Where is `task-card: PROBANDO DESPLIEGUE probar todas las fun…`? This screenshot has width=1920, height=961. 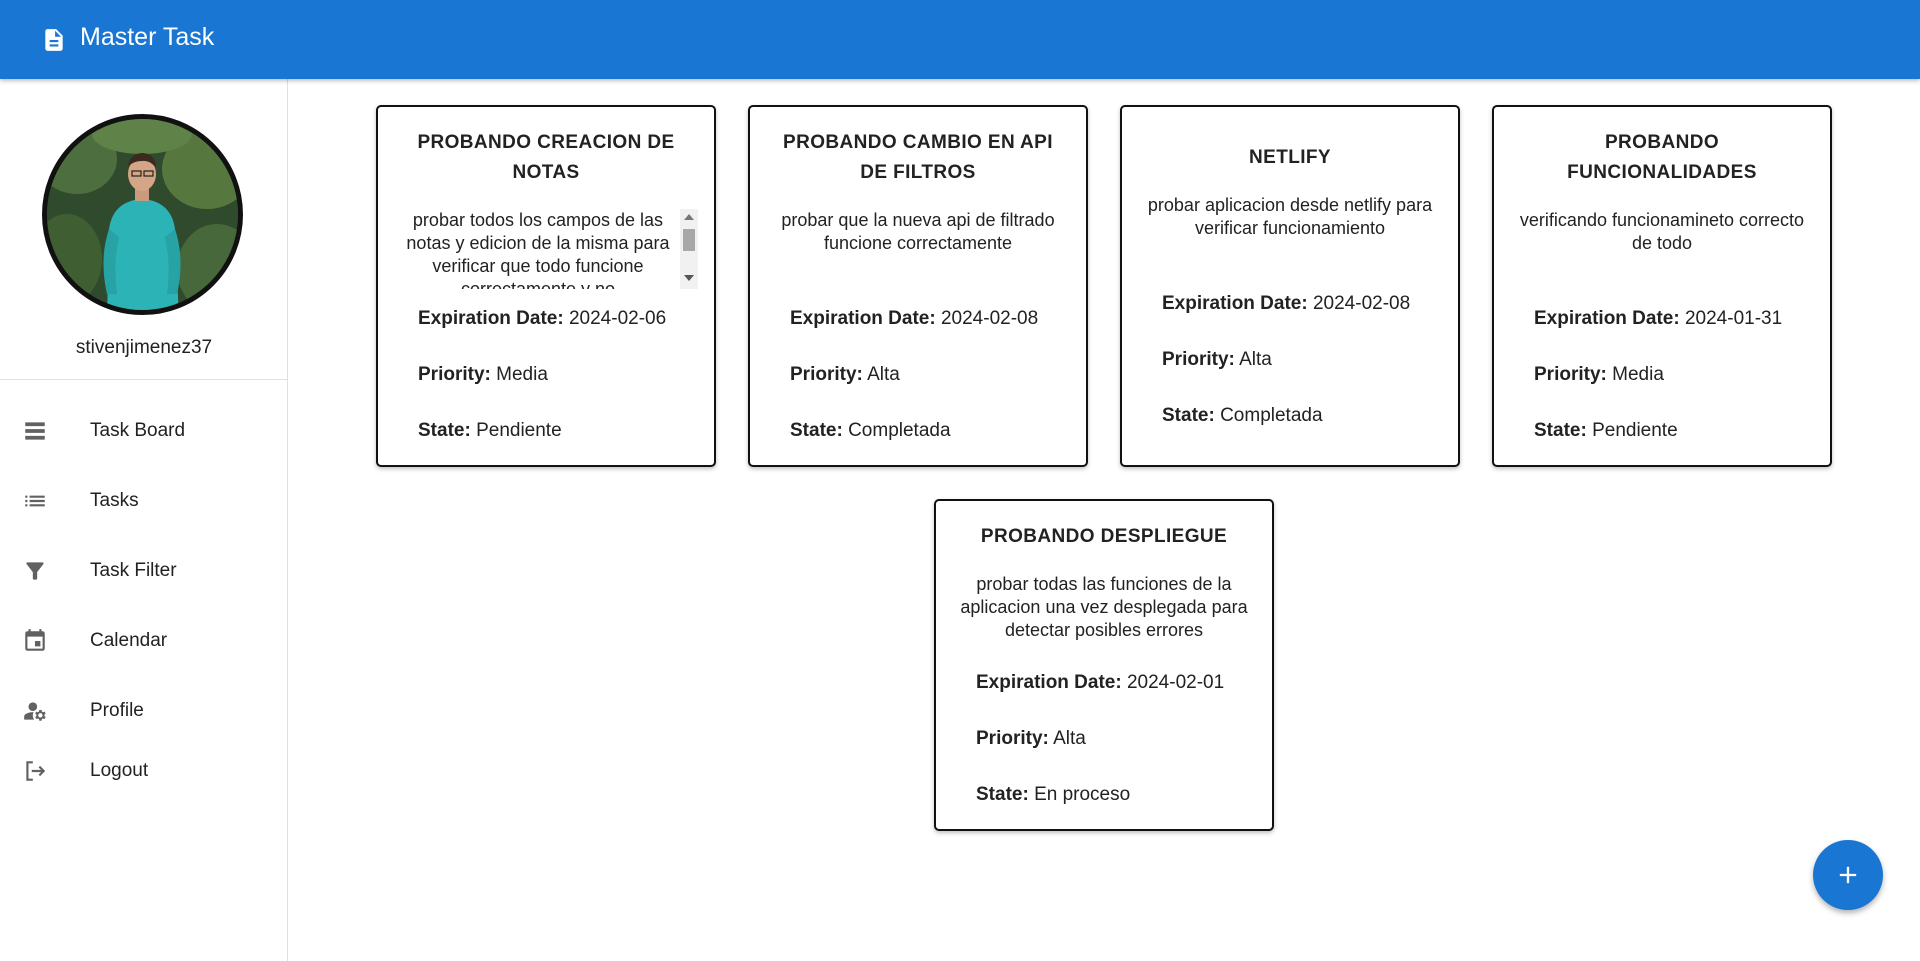
task-card: PROBANDO DESPLIEGUE probar todas las fun… is located at coordinates (1104, 665).